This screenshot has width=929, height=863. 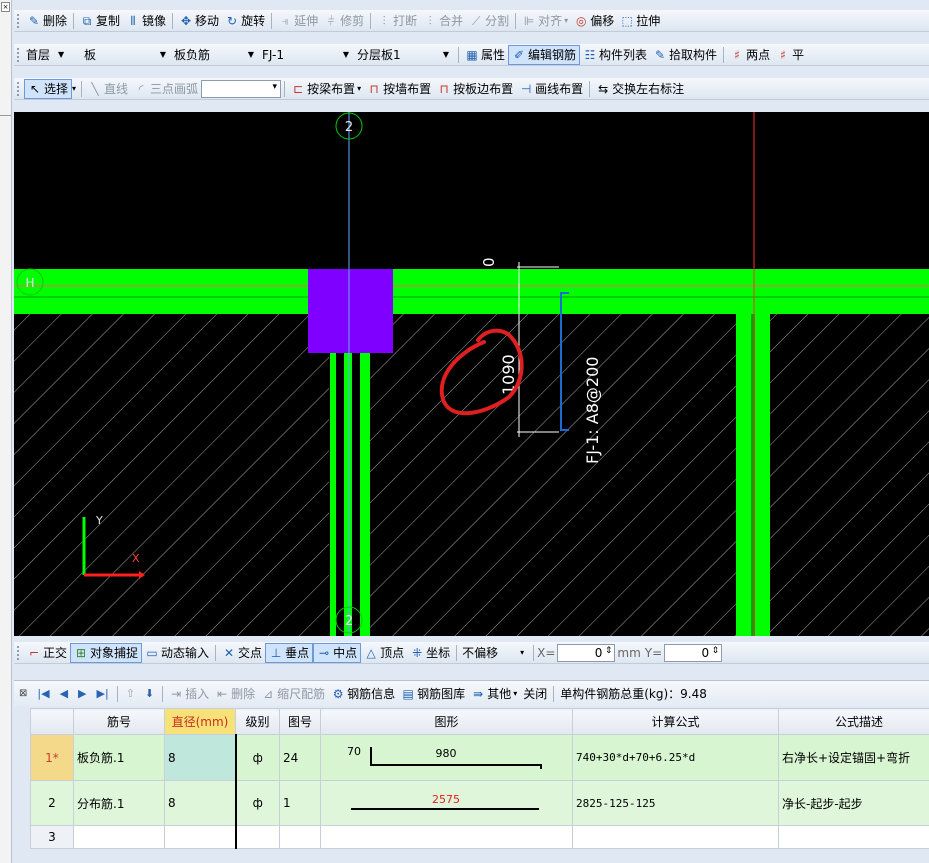 I want to click on intersection-snap-toggle: ✕ 交点, so click(x=242, y=653).